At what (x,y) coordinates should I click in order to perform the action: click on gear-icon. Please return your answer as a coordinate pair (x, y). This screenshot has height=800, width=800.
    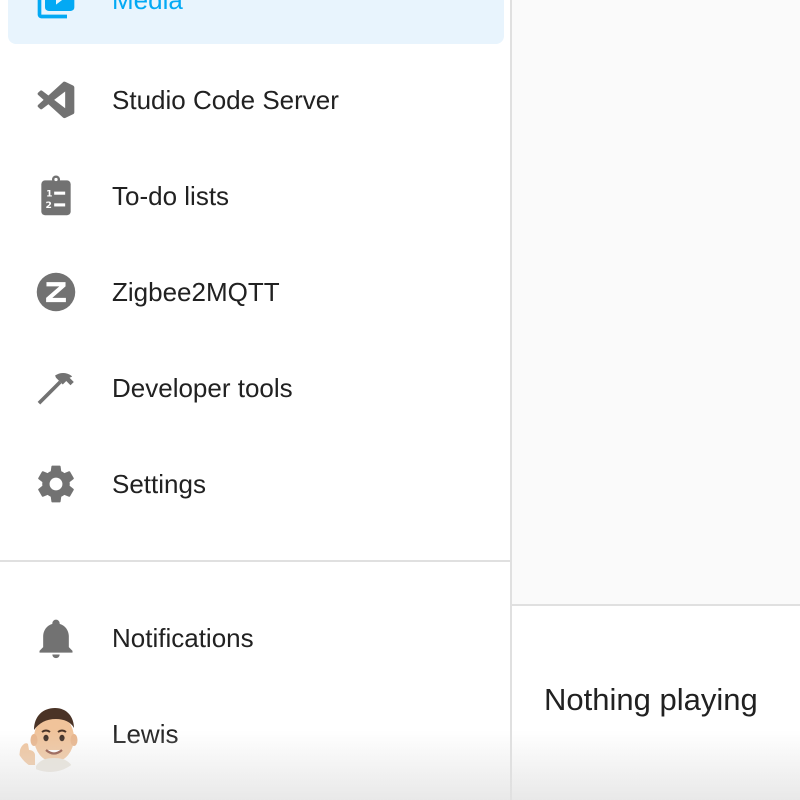
    Looking at the image, I should click on (56, 484).